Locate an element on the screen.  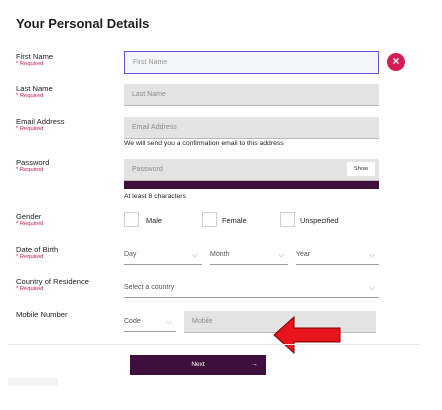
error-icon: × is located at coordinates (396, 62).